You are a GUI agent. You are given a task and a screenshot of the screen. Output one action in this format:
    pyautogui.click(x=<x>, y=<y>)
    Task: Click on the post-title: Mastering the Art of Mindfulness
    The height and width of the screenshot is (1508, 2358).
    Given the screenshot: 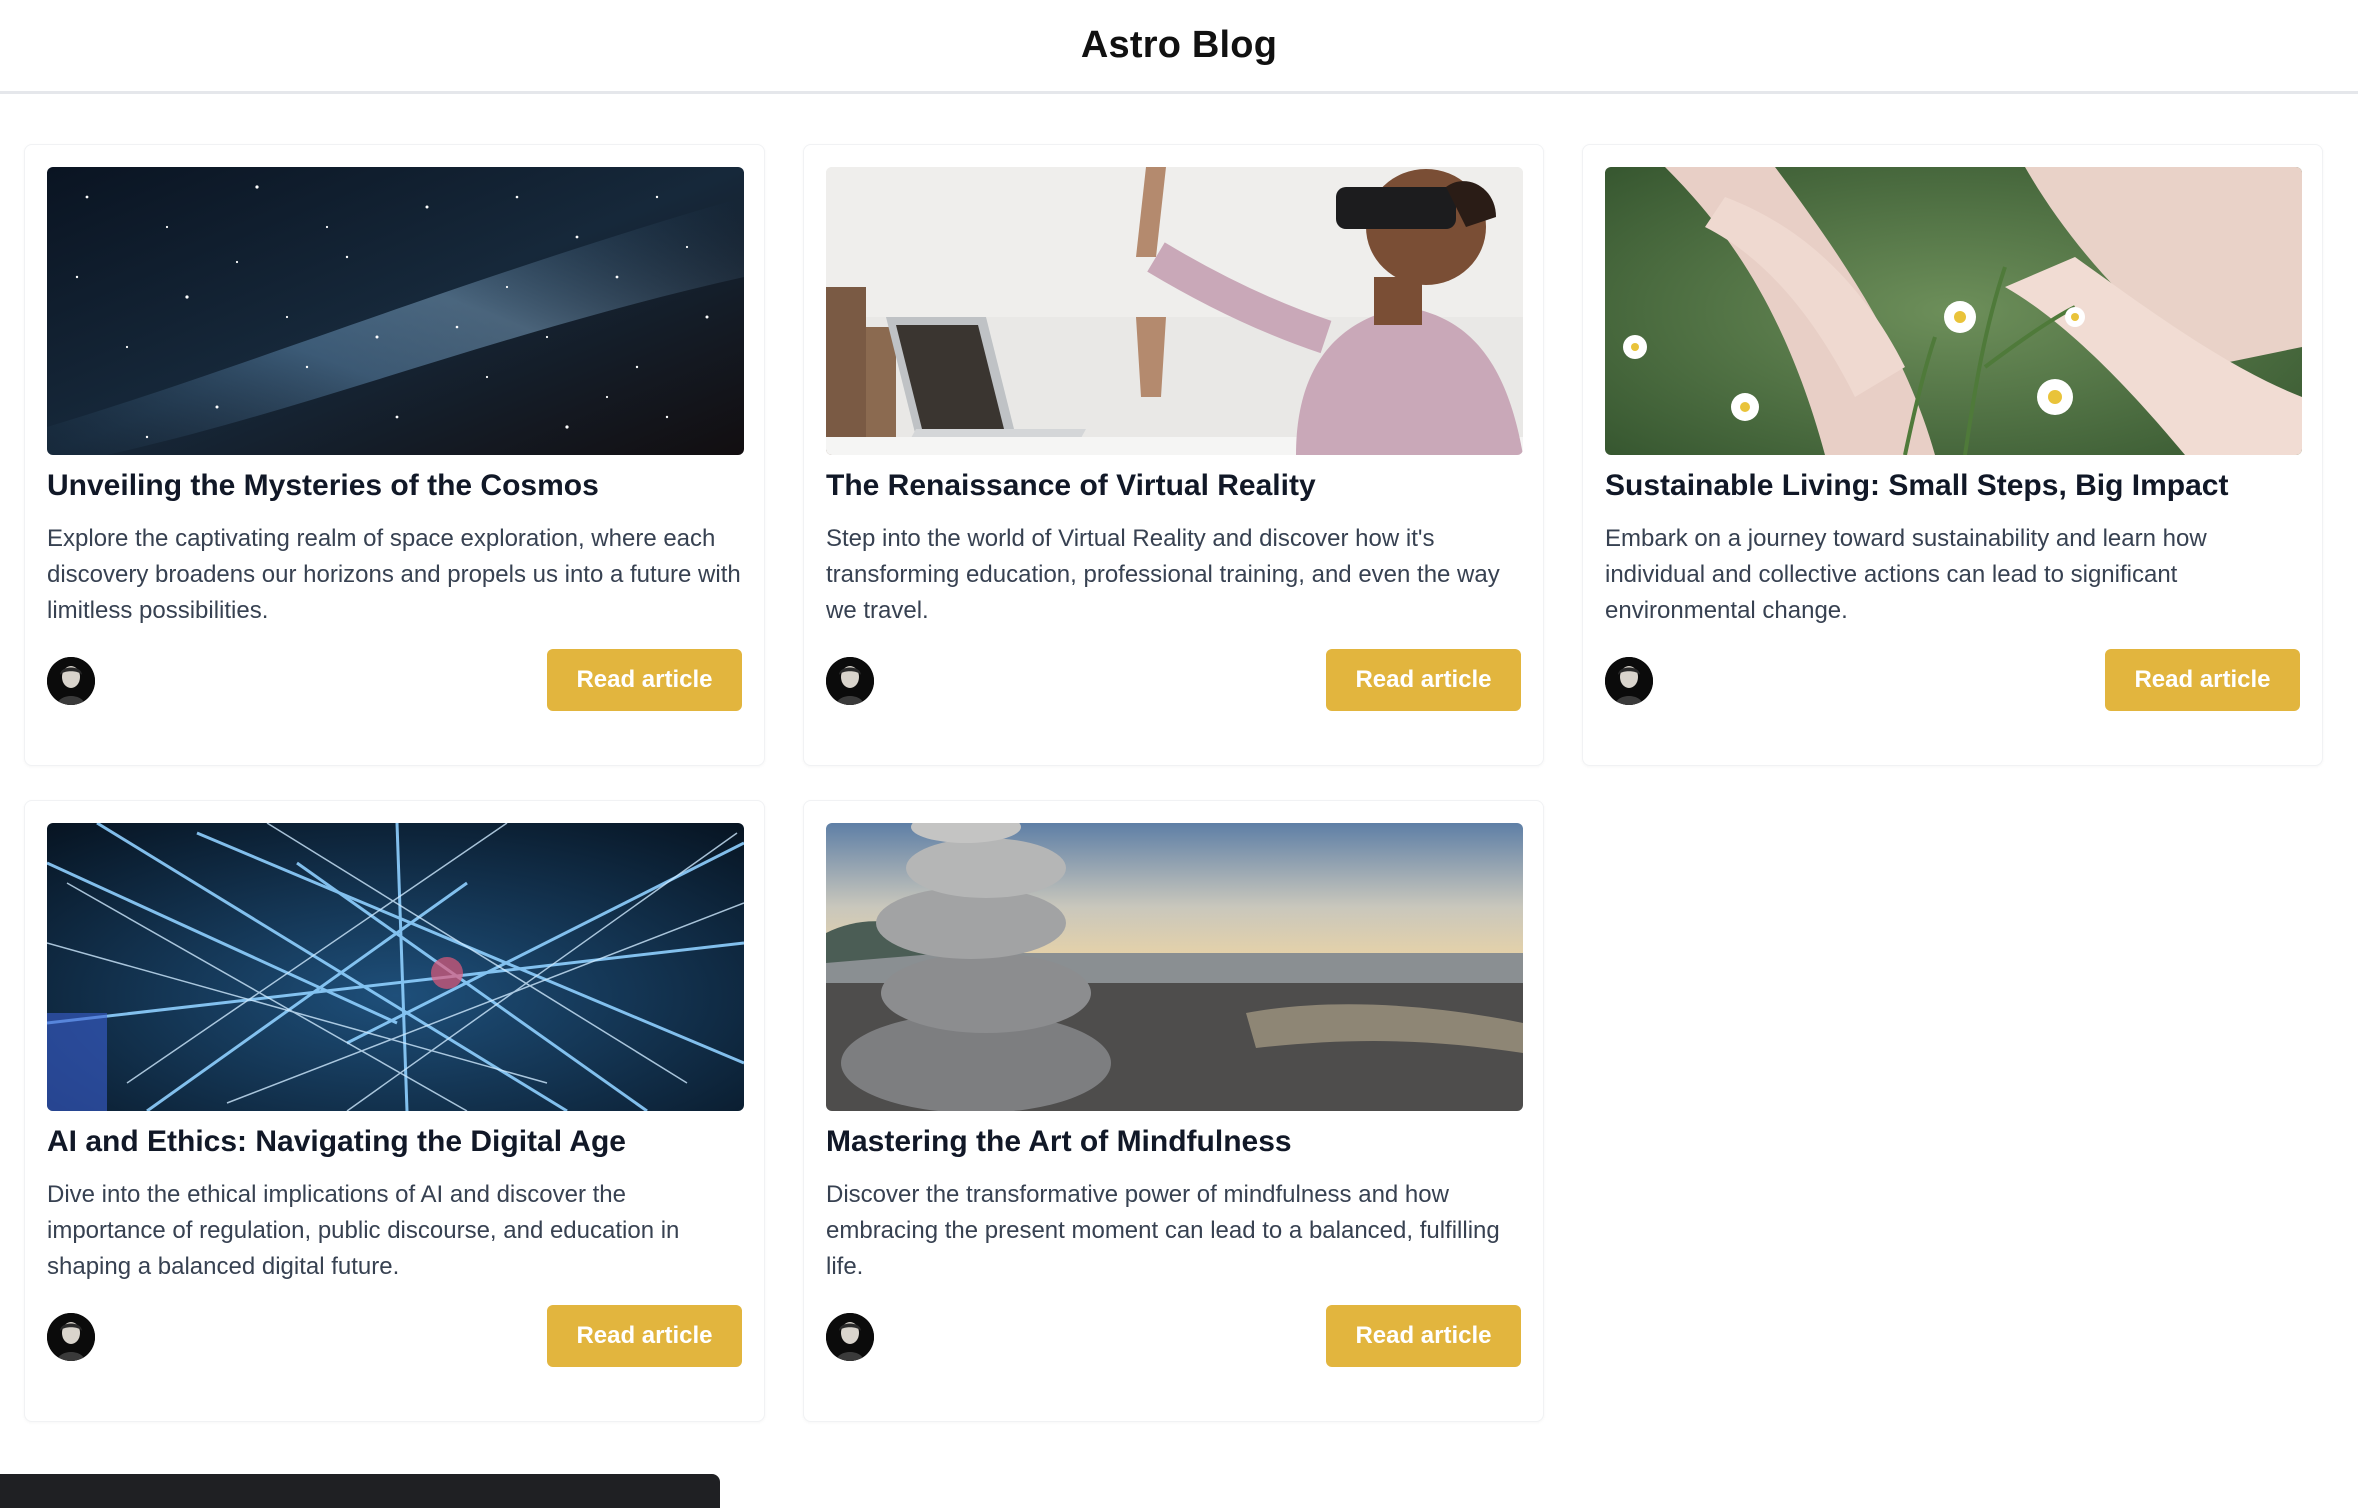 What is the action you would take?
    pyautogui.click(x=1176, y=1142)
    